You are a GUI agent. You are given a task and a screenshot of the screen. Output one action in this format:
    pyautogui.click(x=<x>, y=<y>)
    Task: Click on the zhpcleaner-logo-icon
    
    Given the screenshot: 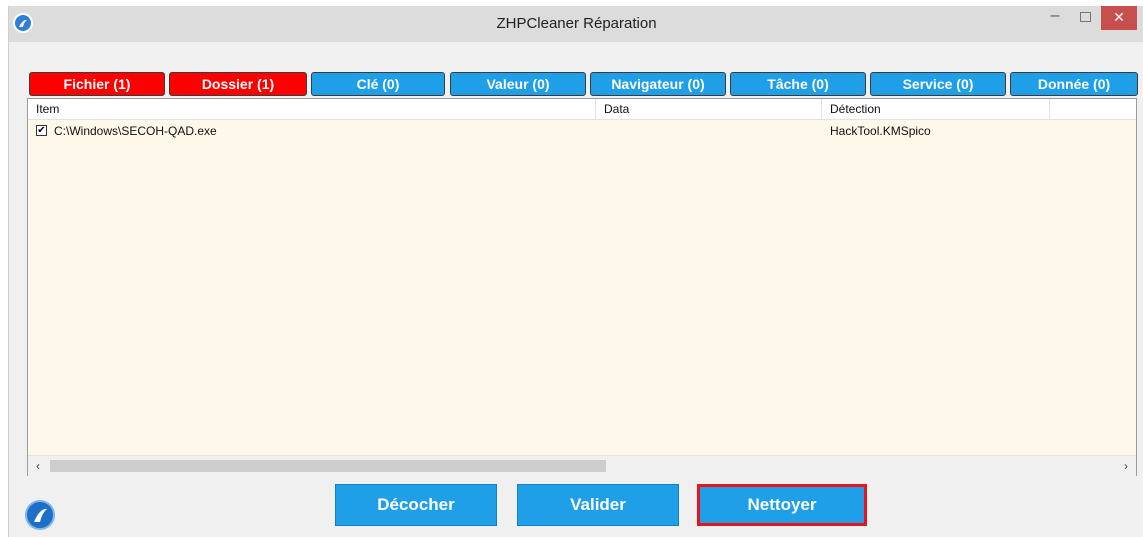 What is the action you would take?
    pyautogui.click(x=40, y=515)
    